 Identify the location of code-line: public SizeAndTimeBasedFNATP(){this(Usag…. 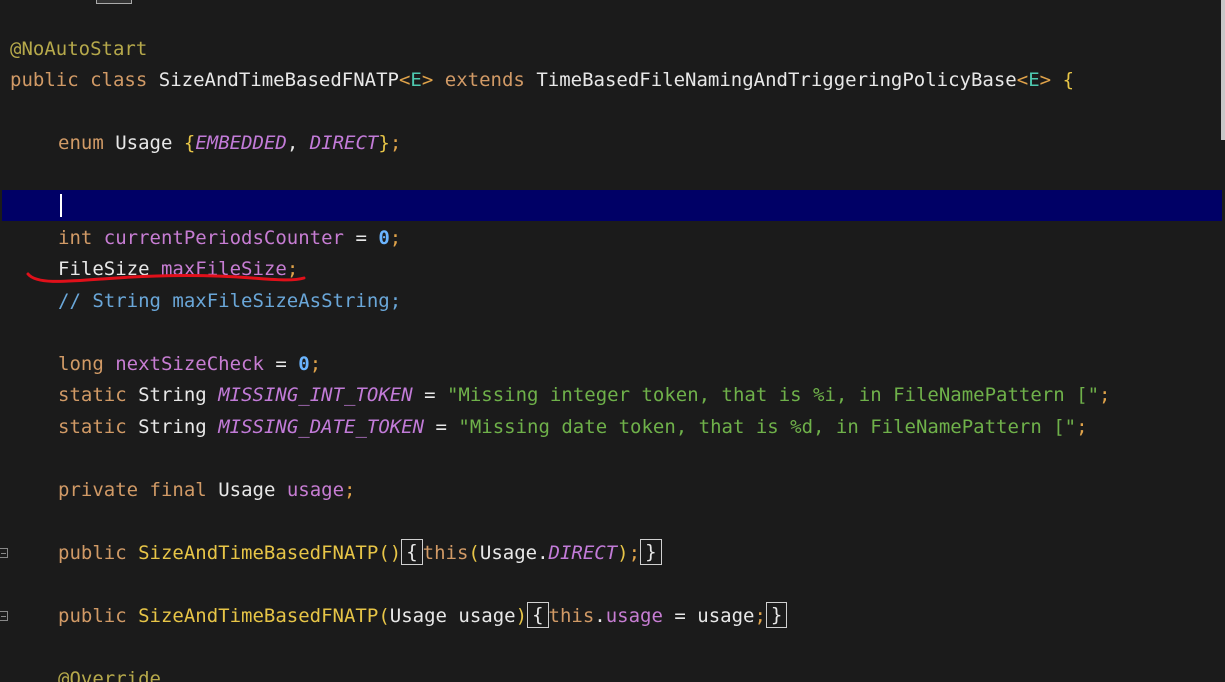
(611, 553).